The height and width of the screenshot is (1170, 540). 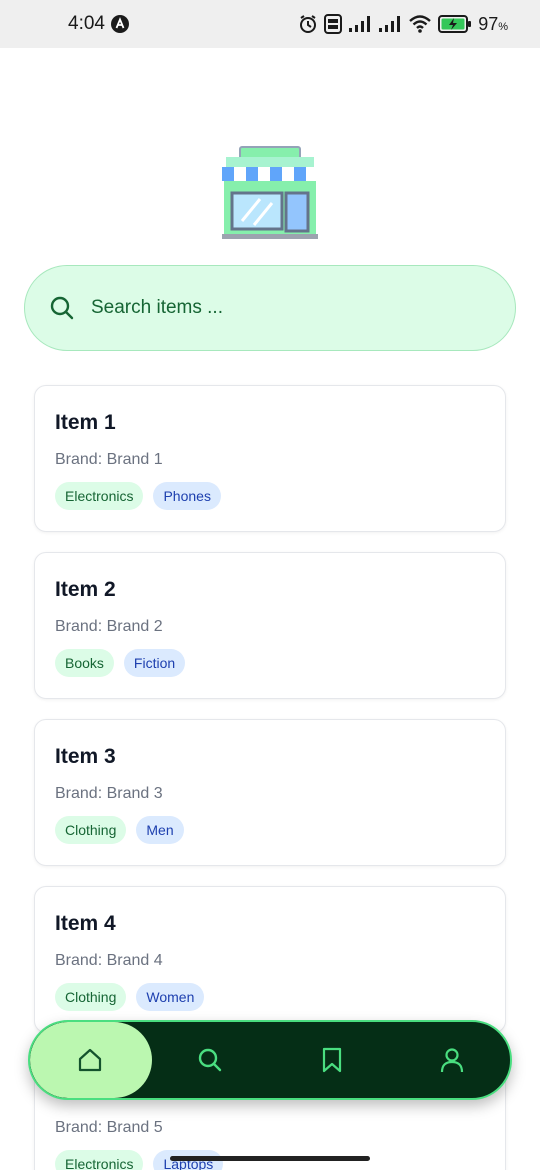 I want to click on item-card: Item 2 Brand: Brand 2 Books Fiction, so click(x=270, y=625).